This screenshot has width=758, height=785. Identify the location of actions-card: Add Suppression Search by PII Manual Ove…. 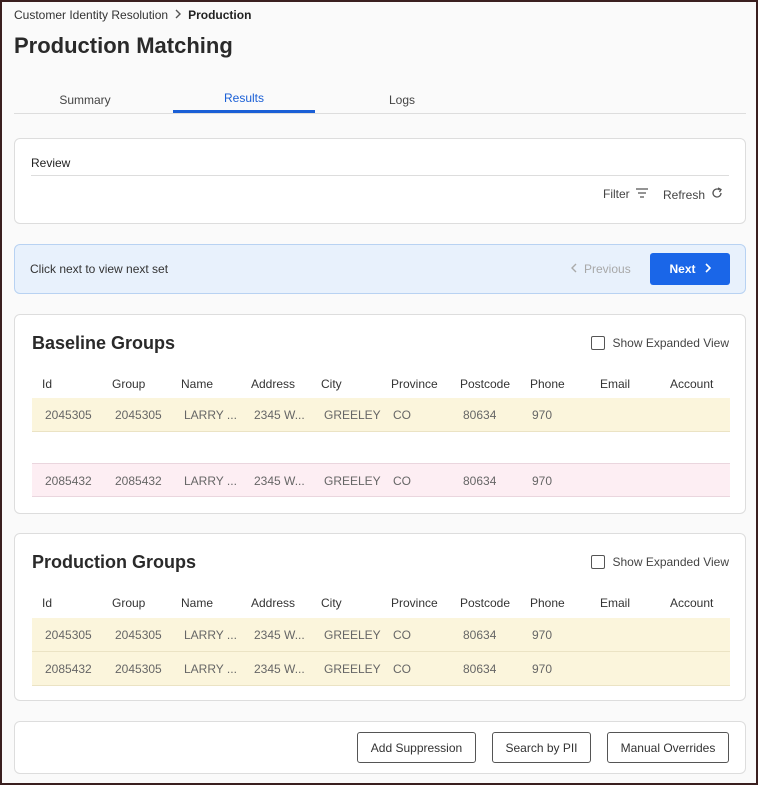
(380, 747).